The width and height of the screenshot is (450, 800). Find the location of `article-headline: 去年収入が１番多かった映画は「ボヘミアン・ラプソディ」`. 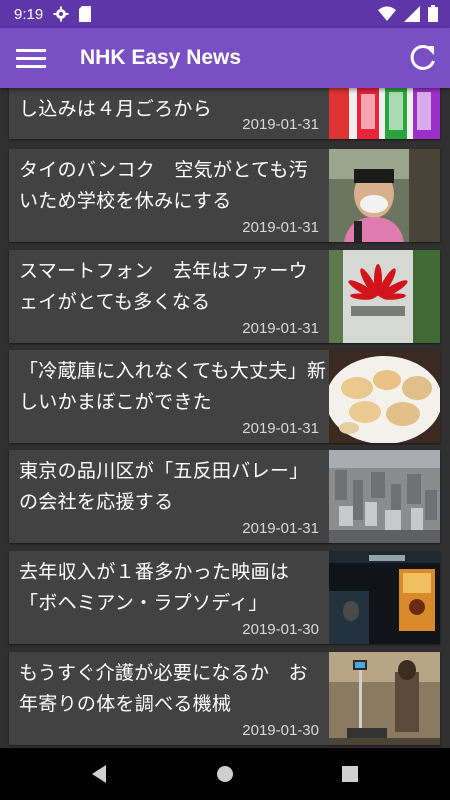

article-headline: 去年収入が１番多かった映画は「ボヘミアン・ラプソディ」 is located at coordinates (154, 587).